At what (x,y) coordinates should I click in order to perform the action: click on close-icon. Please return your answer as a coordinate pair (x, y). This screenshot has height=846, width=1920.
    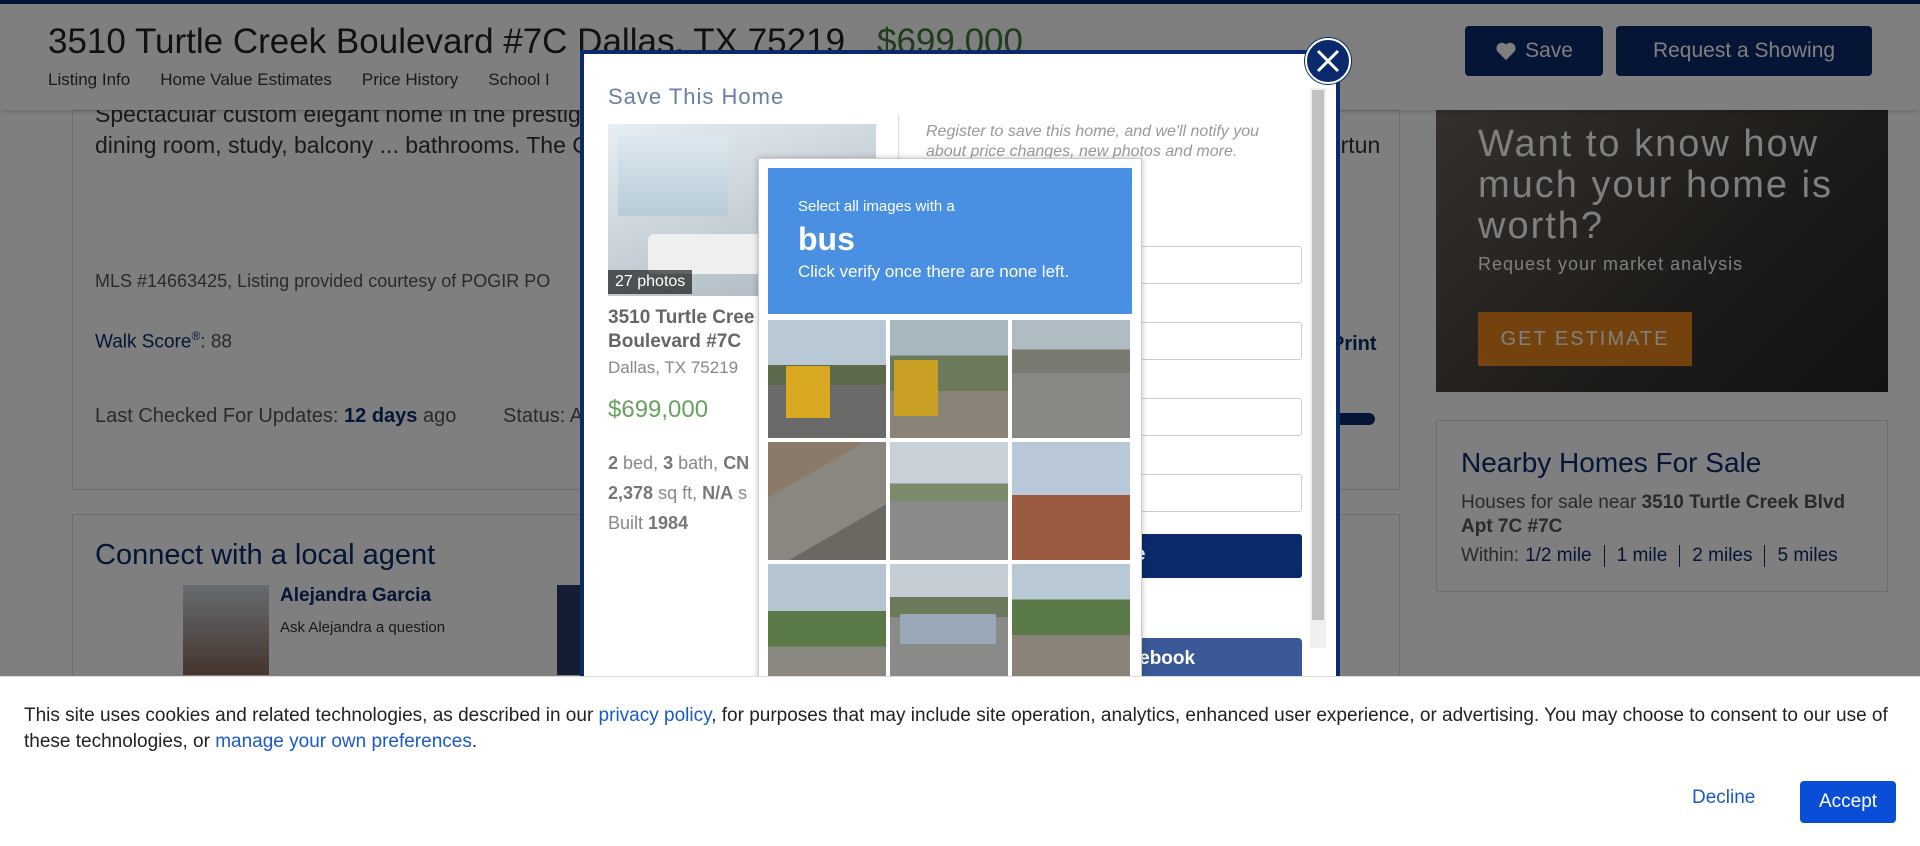
    Looking at the image, I should click on (1328, 61).